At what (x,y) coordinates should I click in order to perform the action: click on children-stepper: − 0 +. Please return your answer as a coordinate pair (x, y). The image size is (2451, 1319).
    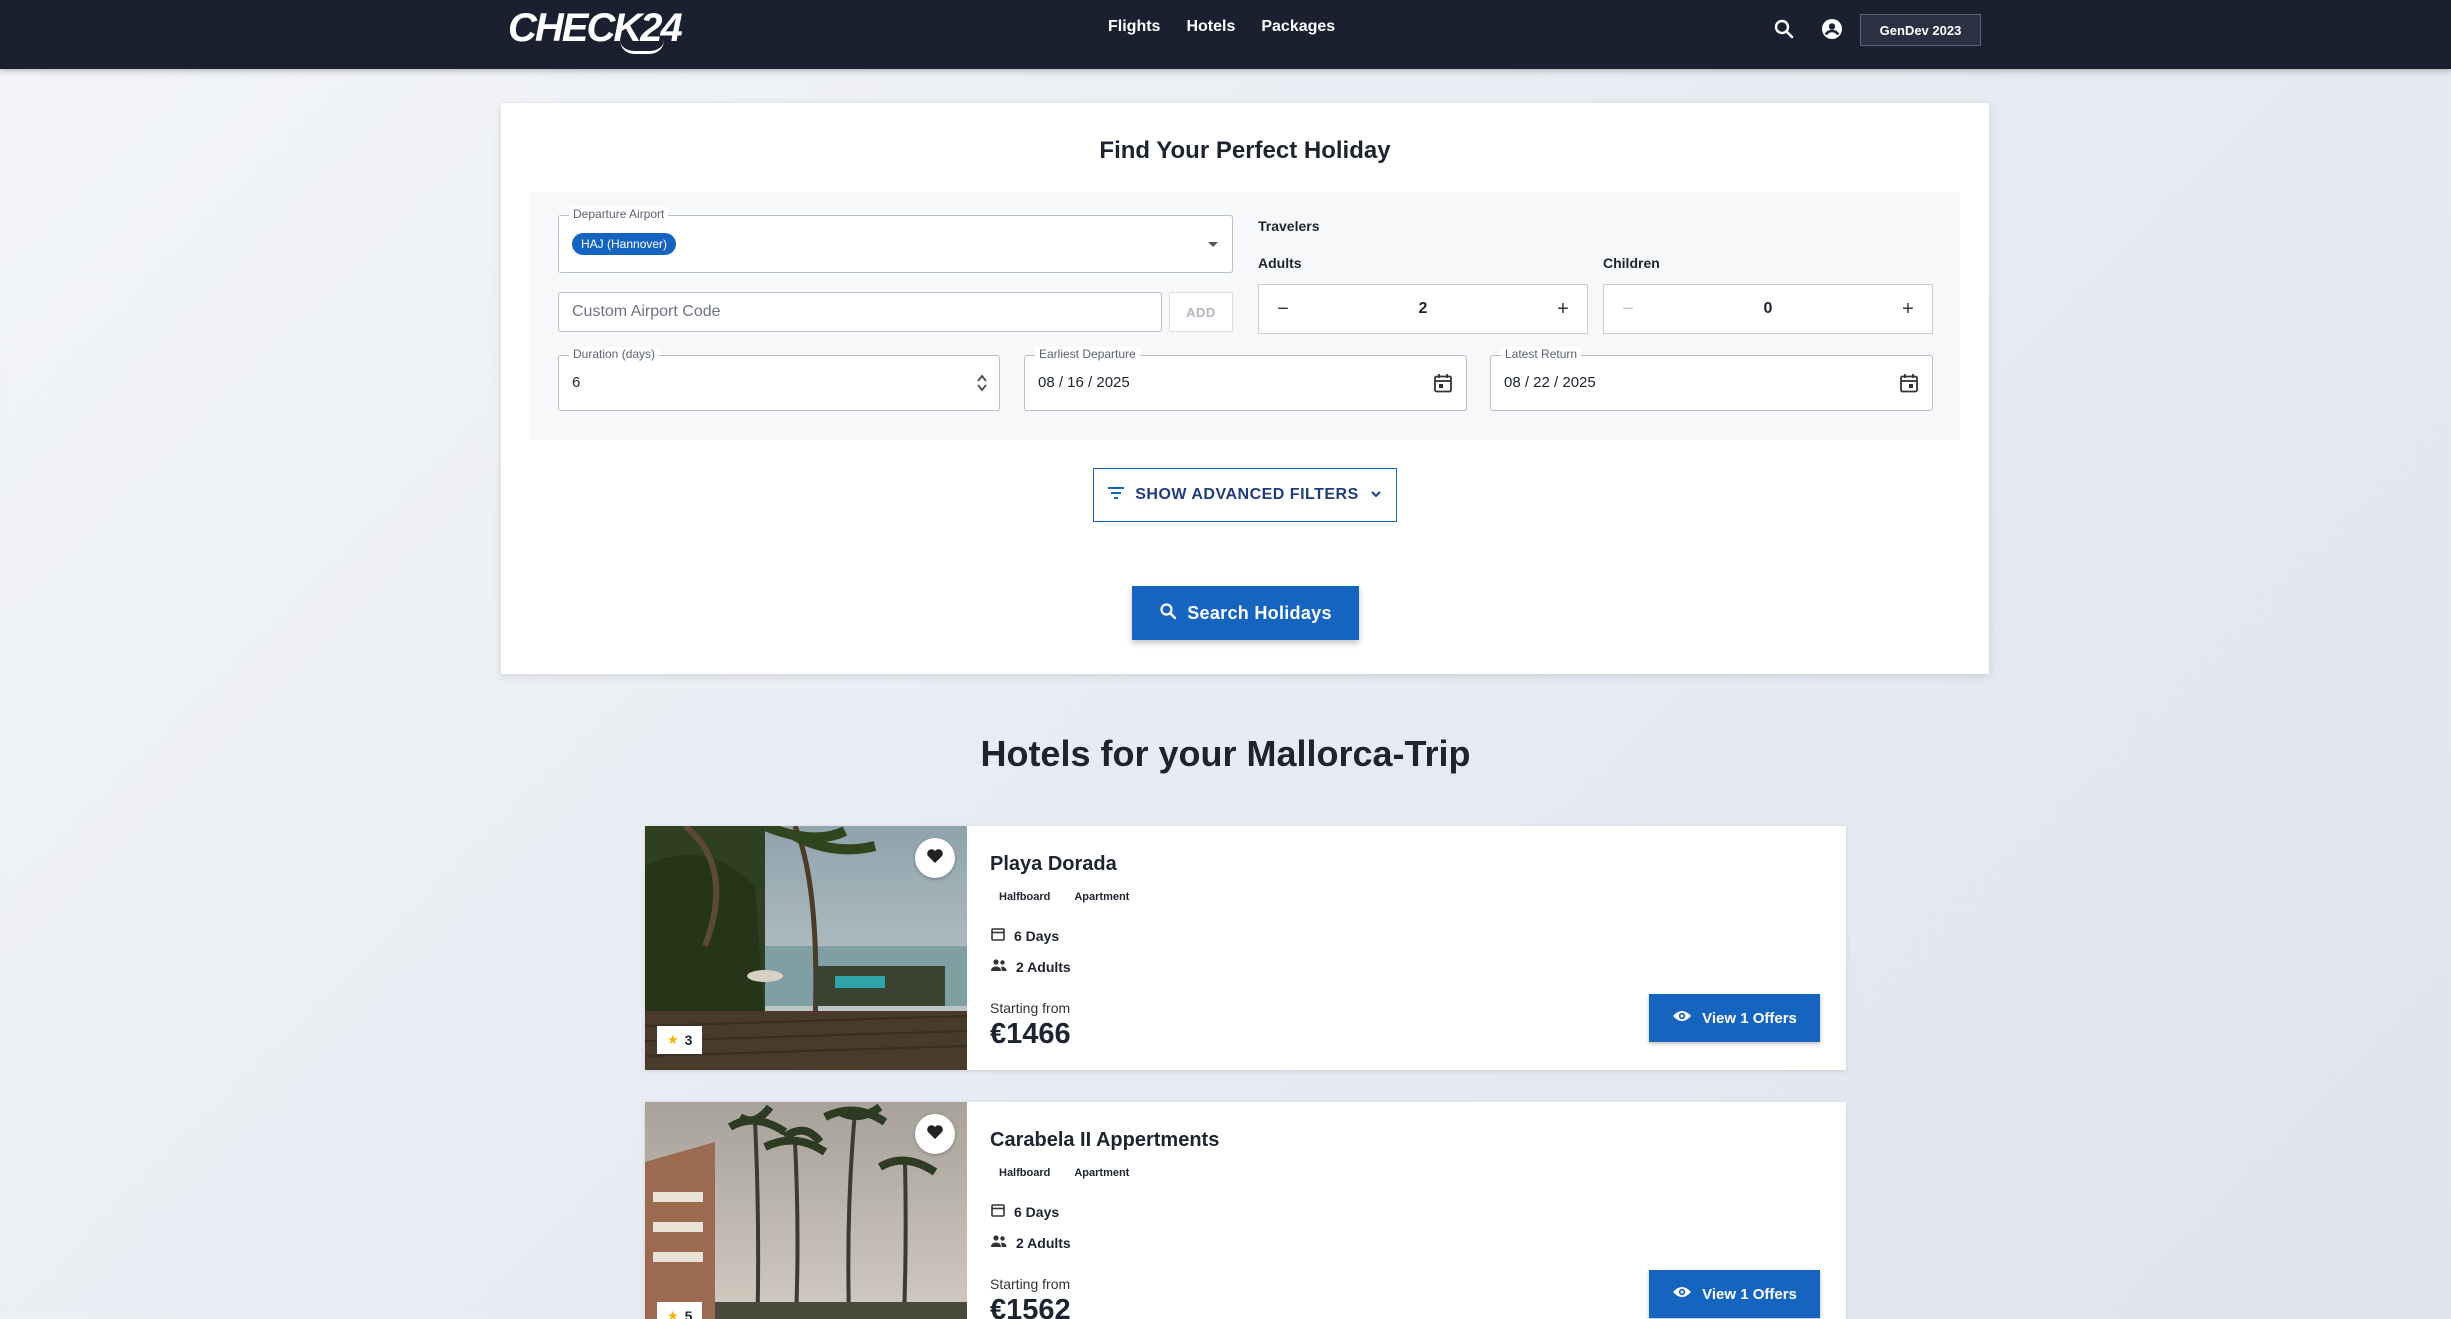
    Looking at the image, I should click on (1768, 309).